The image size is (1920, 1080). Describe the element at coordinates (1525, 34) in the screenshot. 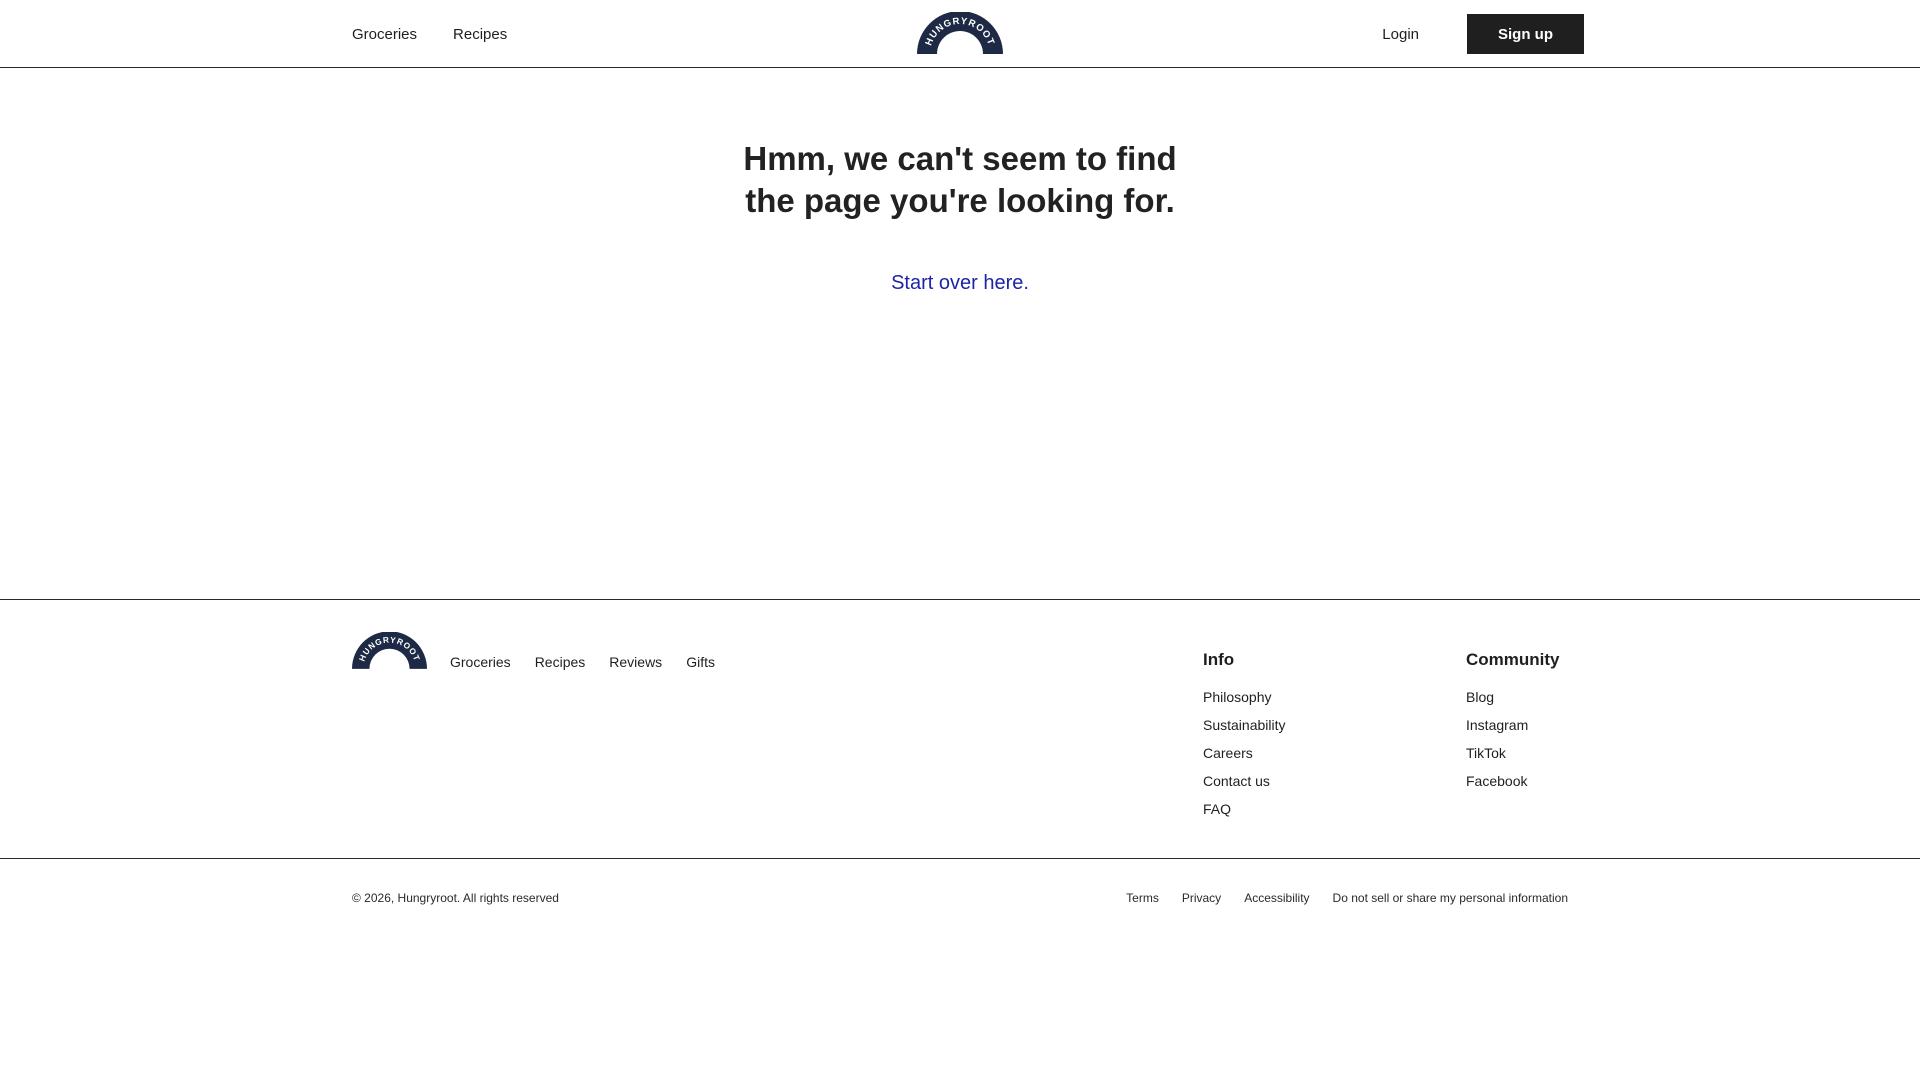

I see `signup-button: Sign up` at that location.